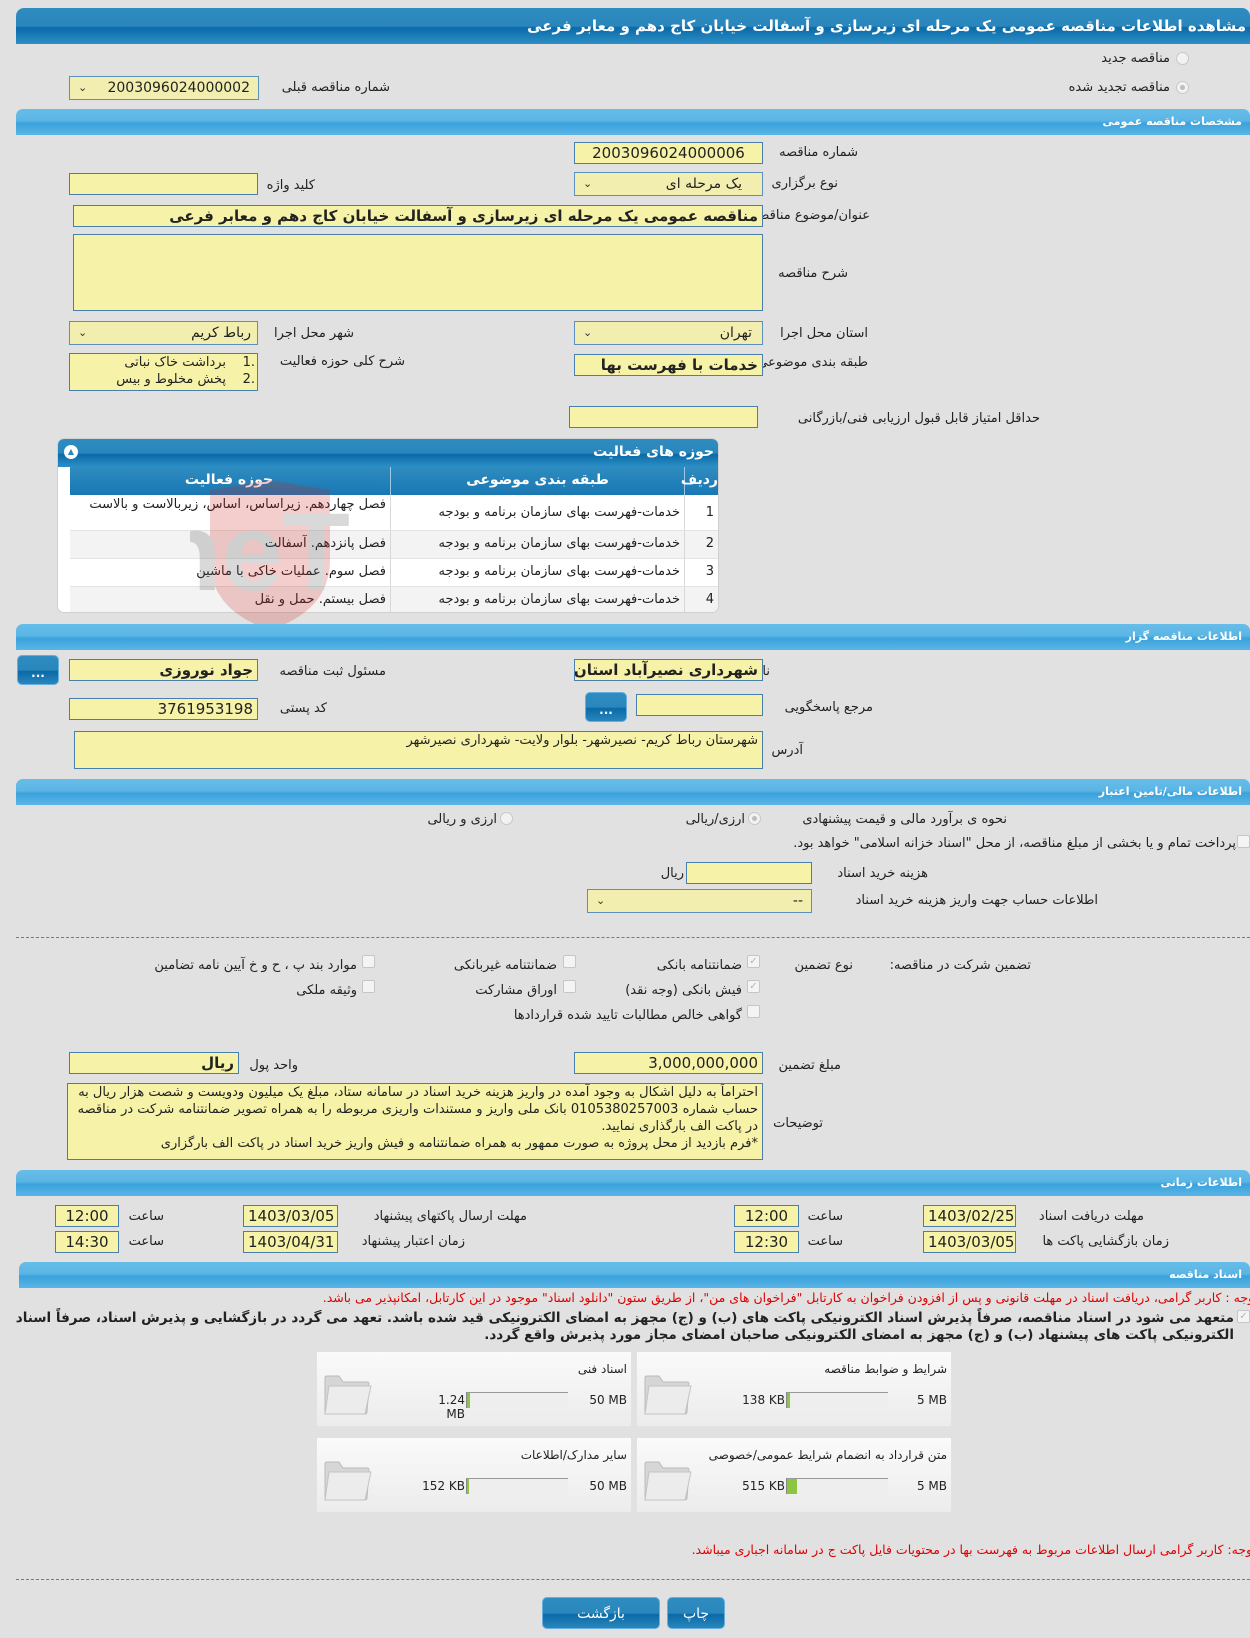 This screenshot has width=1250, height=1638. What do you see at coordinates (163, 372) in the screenshot?
I see `activity-desc-field: .1 برداشت خاک نباتی .2 پخش مخلوط و بیس` at bounding box center [163, 372].